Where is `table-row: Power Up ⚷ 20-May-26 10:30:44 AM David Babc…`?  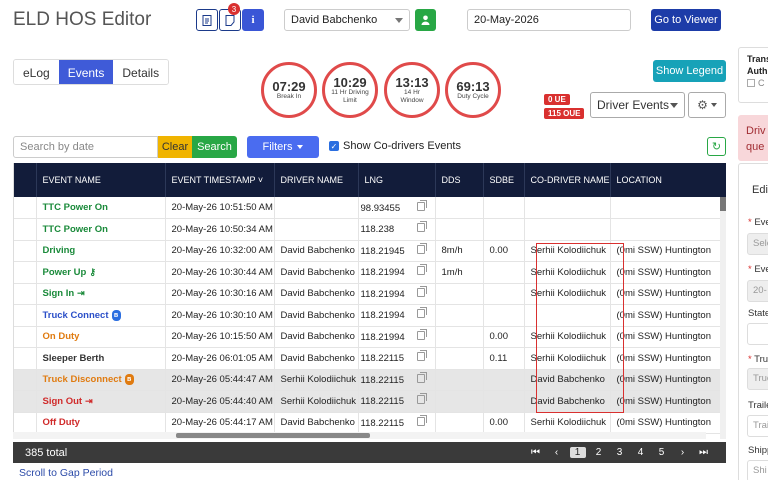 table-row: Power Up ⚷ 20-May-26 10:30:44 AM David Babc… is located at coordinates (370, 272).